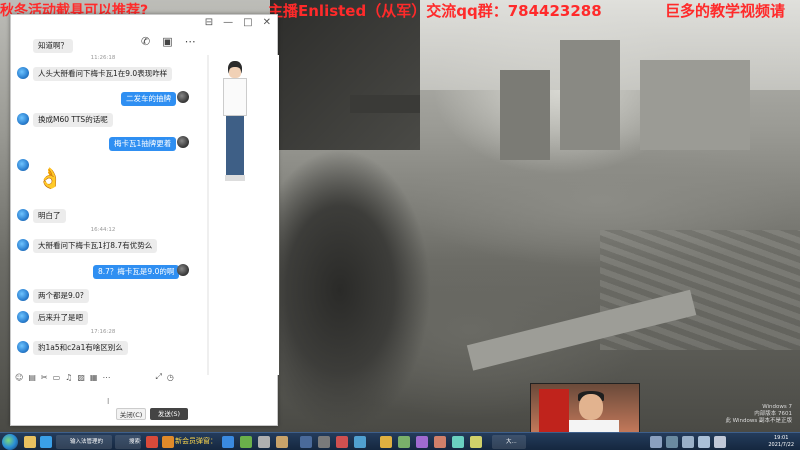 This screenshot has height=450, width=800. I want to click on message-bubble: 换成M60 TTS的话呢, so click(73, 120).